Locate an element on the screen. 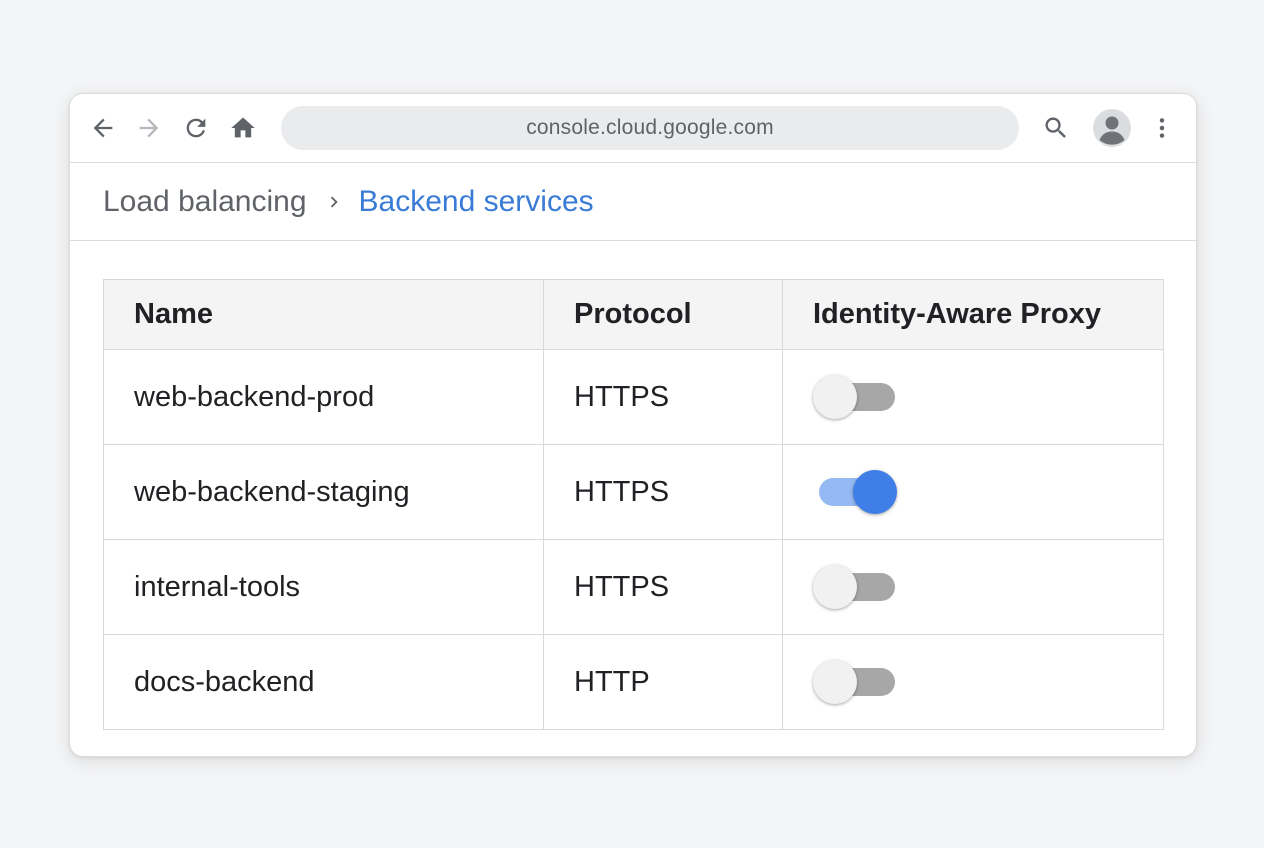 The height and width of the screenshot is (848, 1264). search-icon is located at coordinates (1055, 127).